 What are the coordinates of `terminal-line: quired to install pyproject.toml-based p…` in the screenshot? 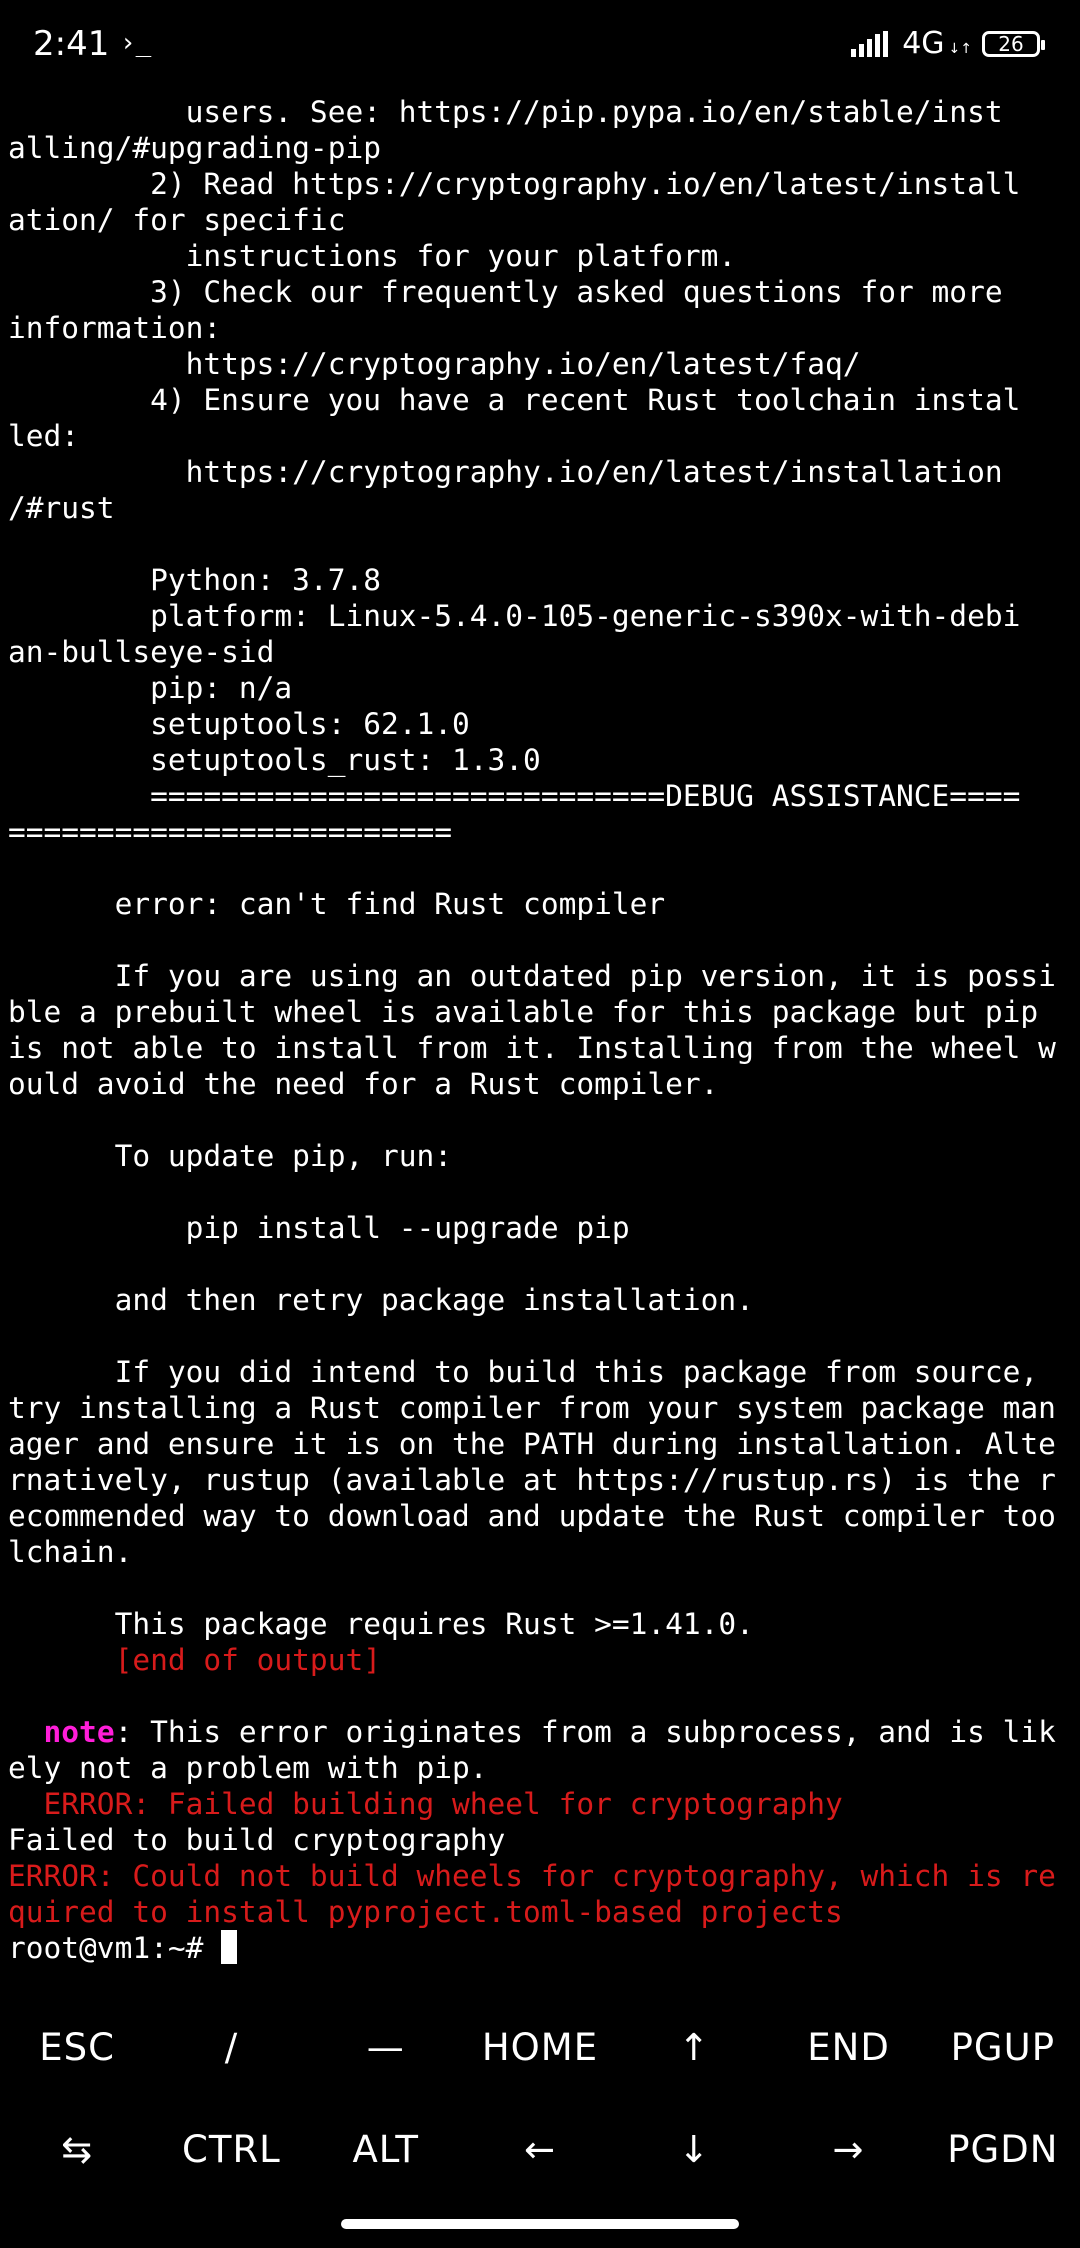 It's located at (425, 1912).